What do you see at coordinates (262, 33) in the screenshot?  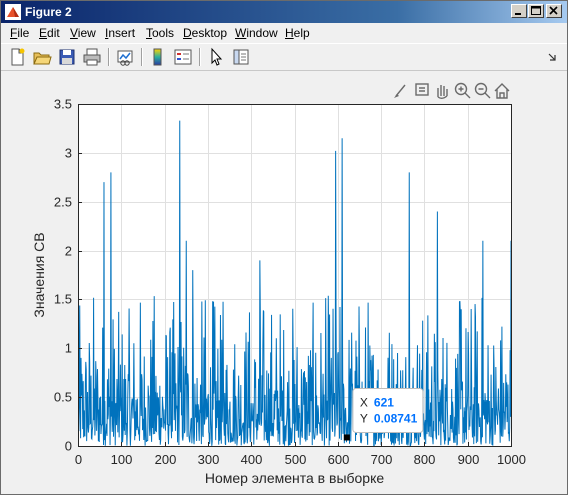 I see `menu-label-rest: indow` at bounding box center [262, 33].